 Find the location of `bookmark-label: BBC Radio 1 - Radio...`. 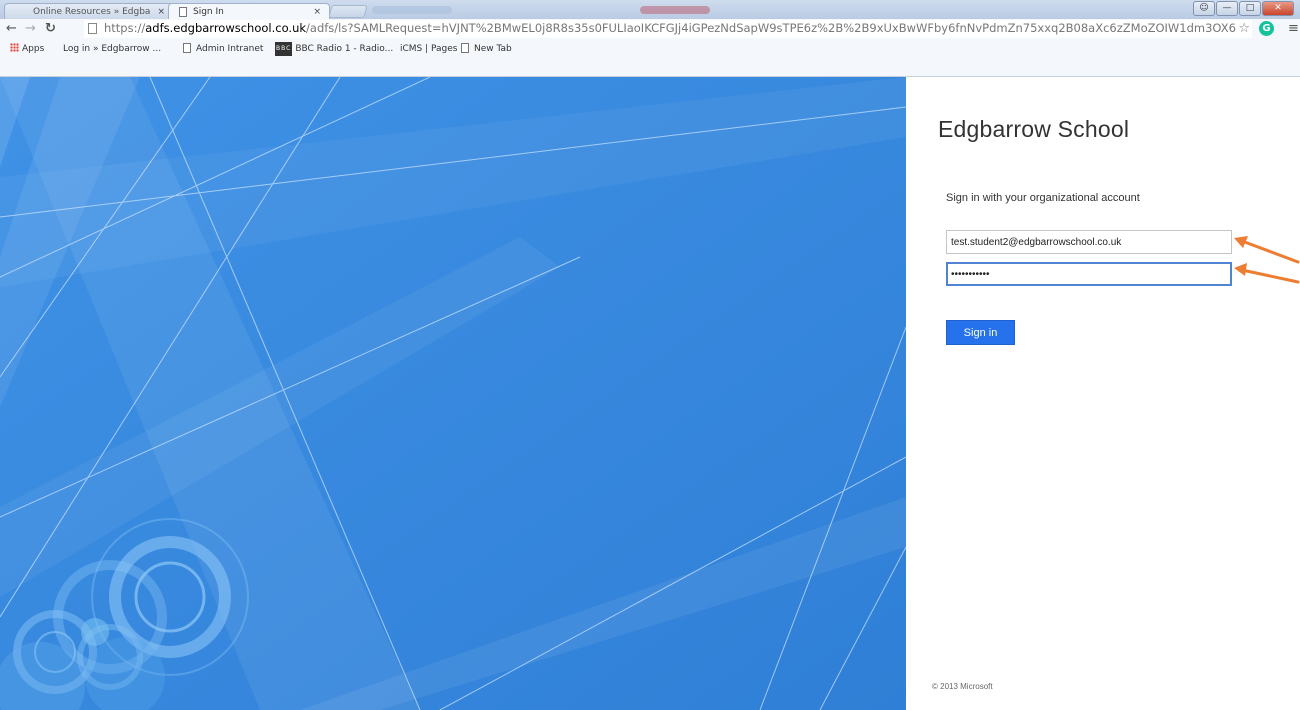

bookmark-label: BBC Radio 1 - Radio... is located at coordinates (344, 49).